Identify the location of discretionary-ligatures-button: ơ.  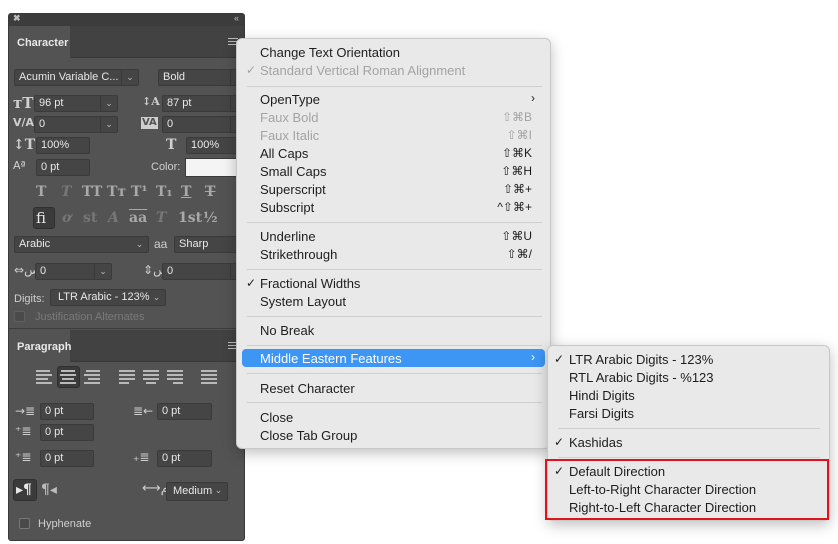
(66, 218).